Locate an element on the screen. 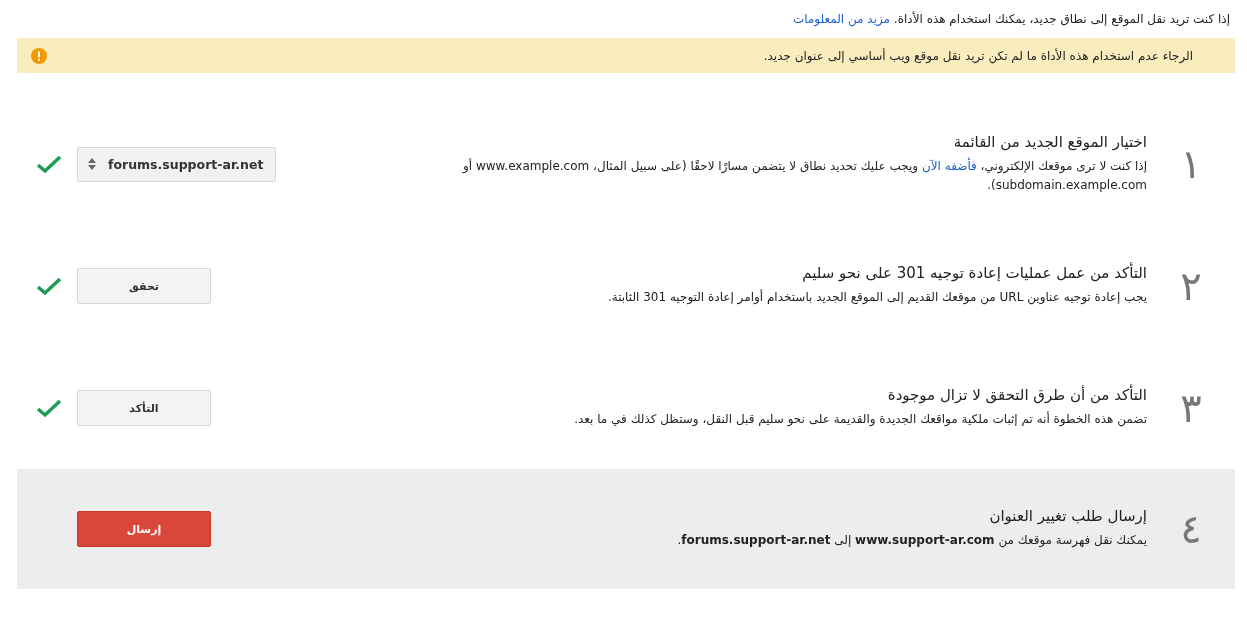 Image resolution: width=1247 pixels, height=627 pixels. step-number: ٤ is located at coordinates (1191, 529).